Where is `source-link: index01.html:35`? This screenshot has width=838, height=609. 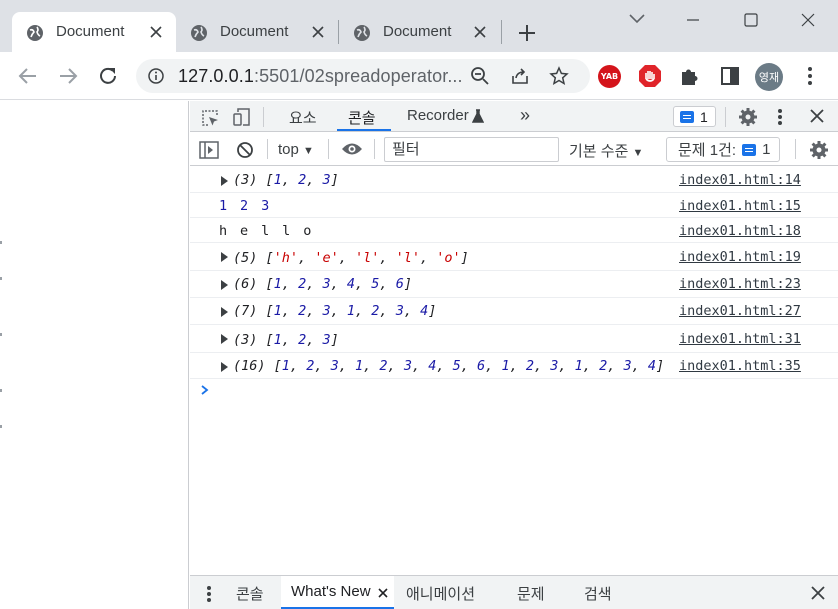 source-link: index01.html:35 is located at coordinates (740, 366).